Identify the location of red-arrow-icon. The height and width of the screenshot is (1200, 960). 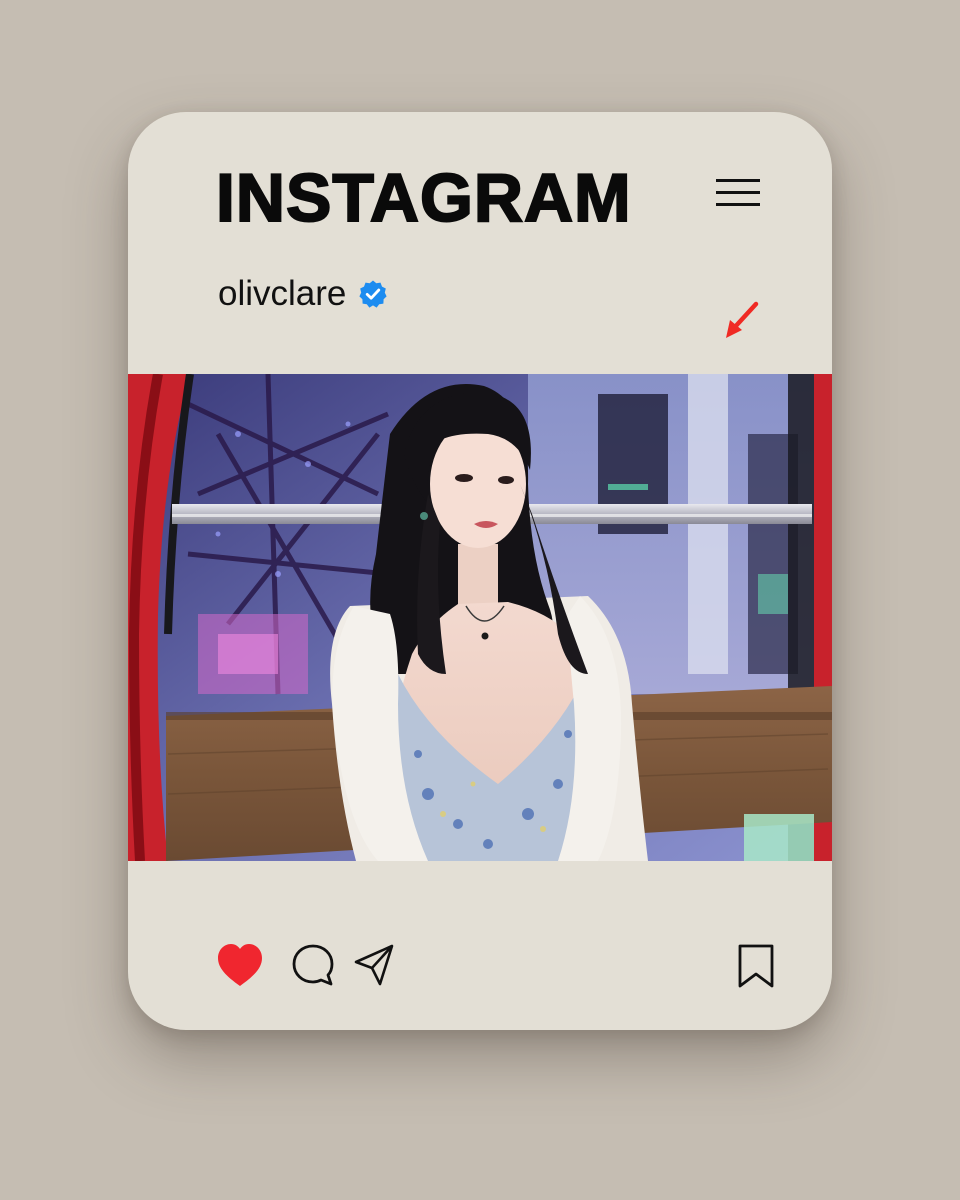
(743, 321).